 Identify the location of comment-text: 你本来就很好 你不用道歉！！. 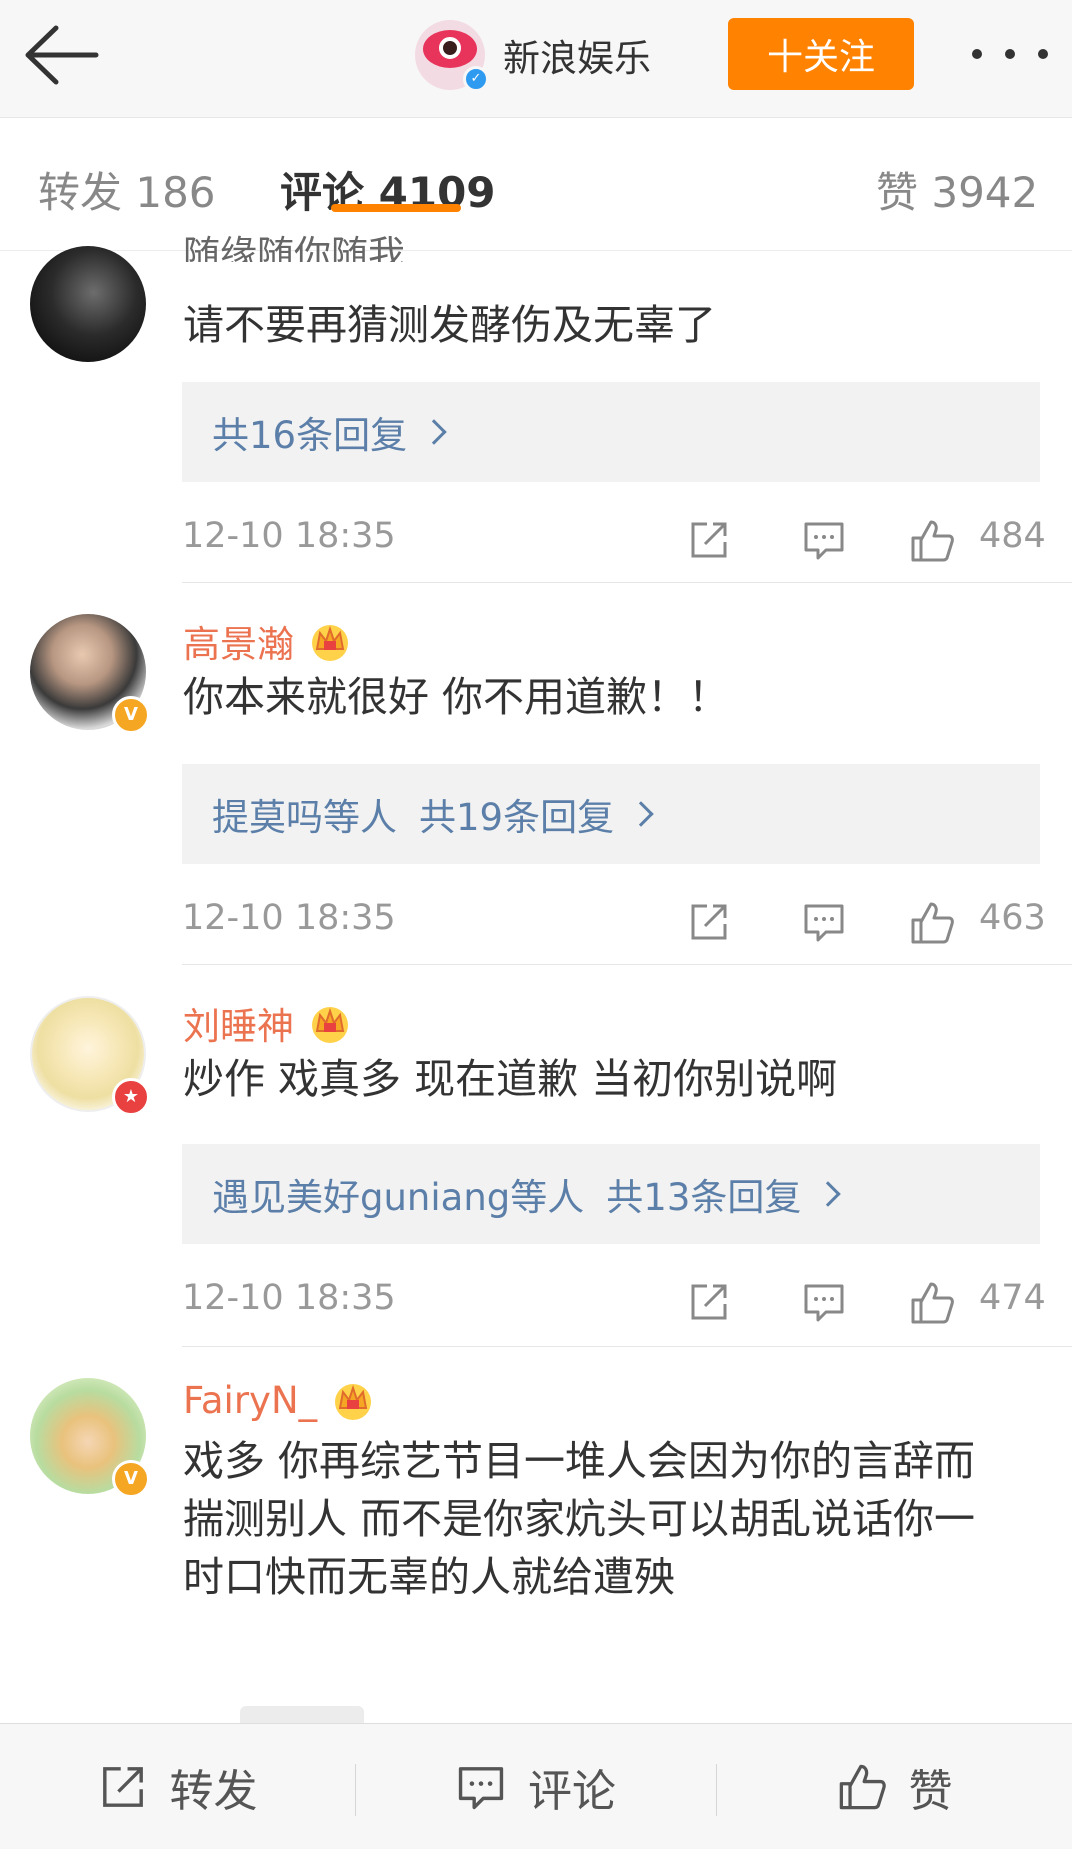
(456, 697).